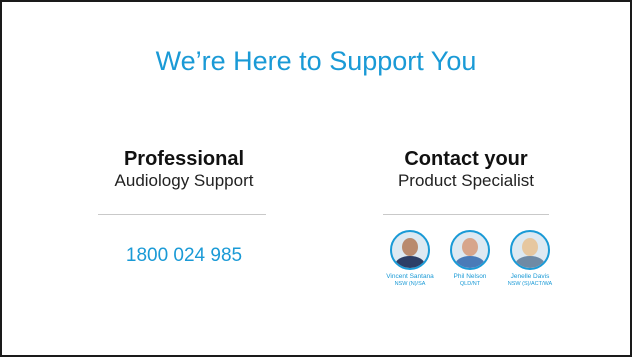 The image size is (632, 357). What do you see at coordinates (466, 159) in the screenshot?
I see `section-heading: Contact your` at bounding box center [466, 159].